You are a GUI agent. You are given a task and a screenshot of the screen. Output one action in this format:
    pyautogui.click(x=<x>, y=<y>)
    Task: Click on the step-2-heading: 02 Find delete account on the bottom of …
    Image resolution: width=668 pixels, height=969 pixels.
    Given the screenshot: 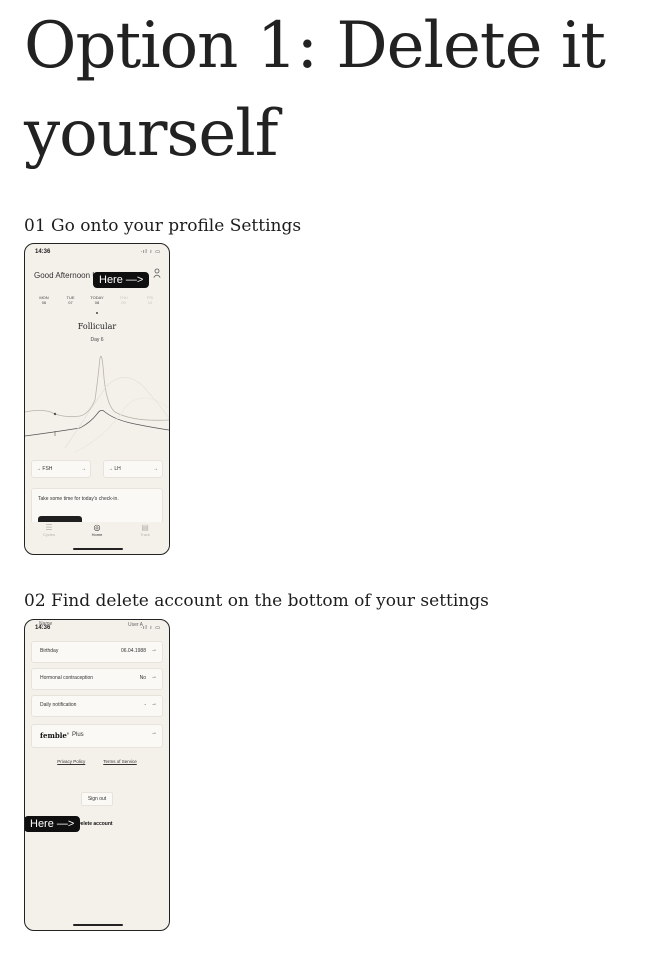 What is the action you would take?
    pyautogui.click(x=256, y=601)
    